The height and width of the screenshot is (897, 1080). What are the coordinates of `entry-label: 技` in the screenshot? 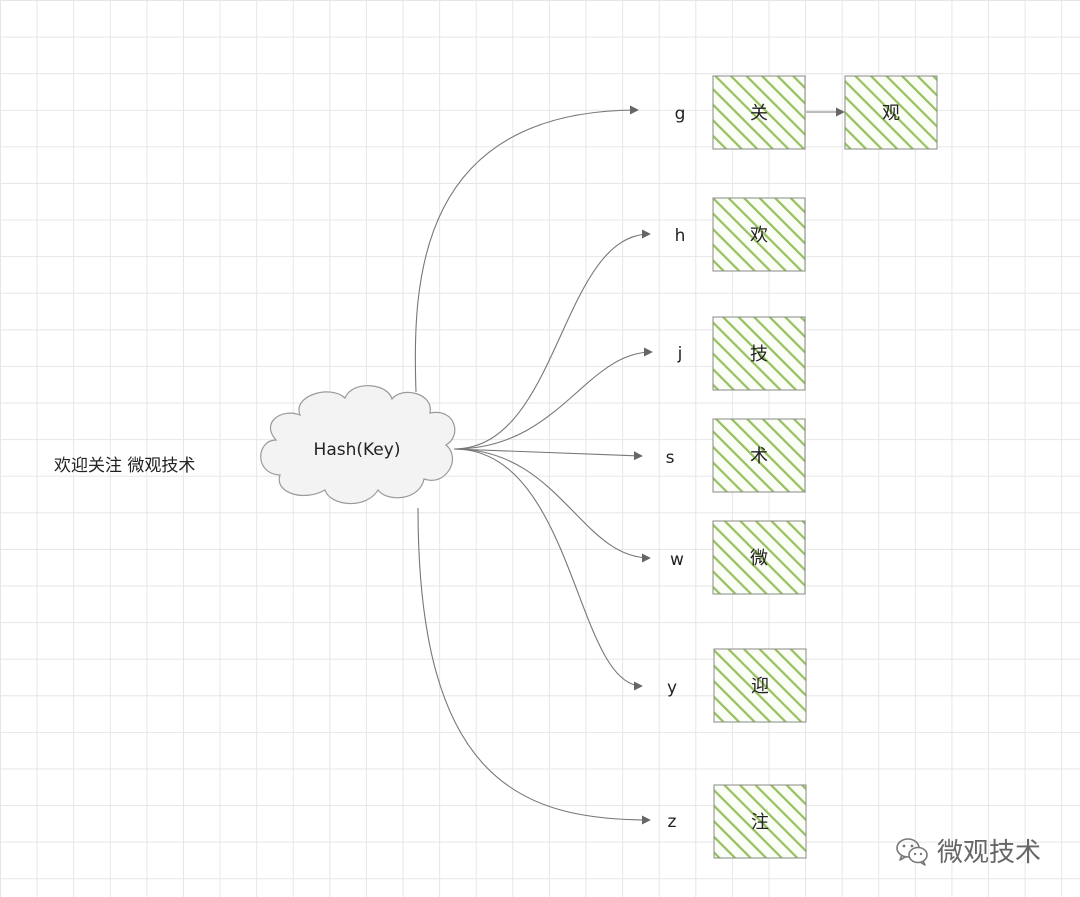 It's located at (759, 354).